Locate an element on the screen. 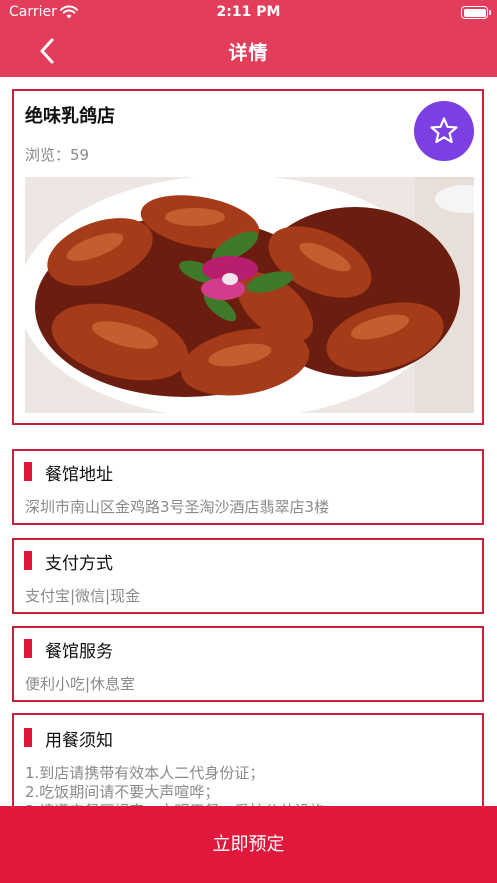 This screenshot has width=497, height=883. address-value: 深圳市南山区金鸡路3号圣淘沙酒店翡翠店3楼 is located at coordinates (177, 507).